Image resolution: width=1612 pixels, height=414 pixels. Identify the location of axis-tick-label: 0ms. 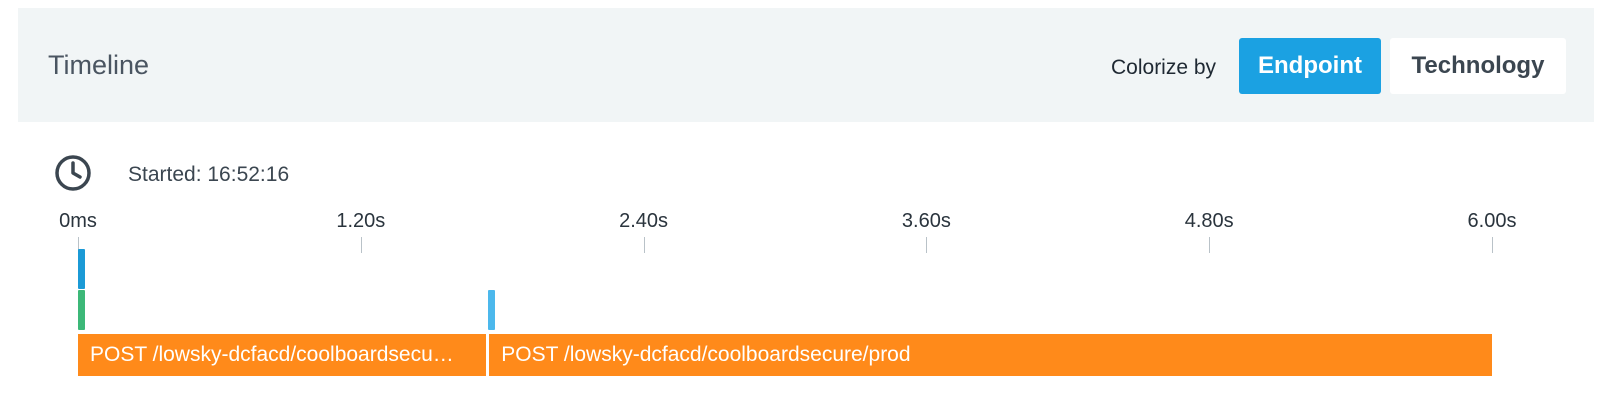
(78, 221).